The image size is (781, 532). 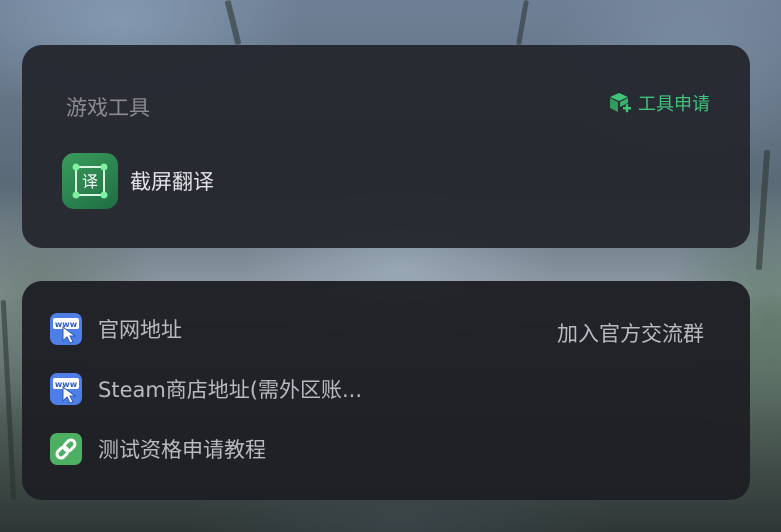 I want to click on package-plus-icon, so click(x=620, y=103).